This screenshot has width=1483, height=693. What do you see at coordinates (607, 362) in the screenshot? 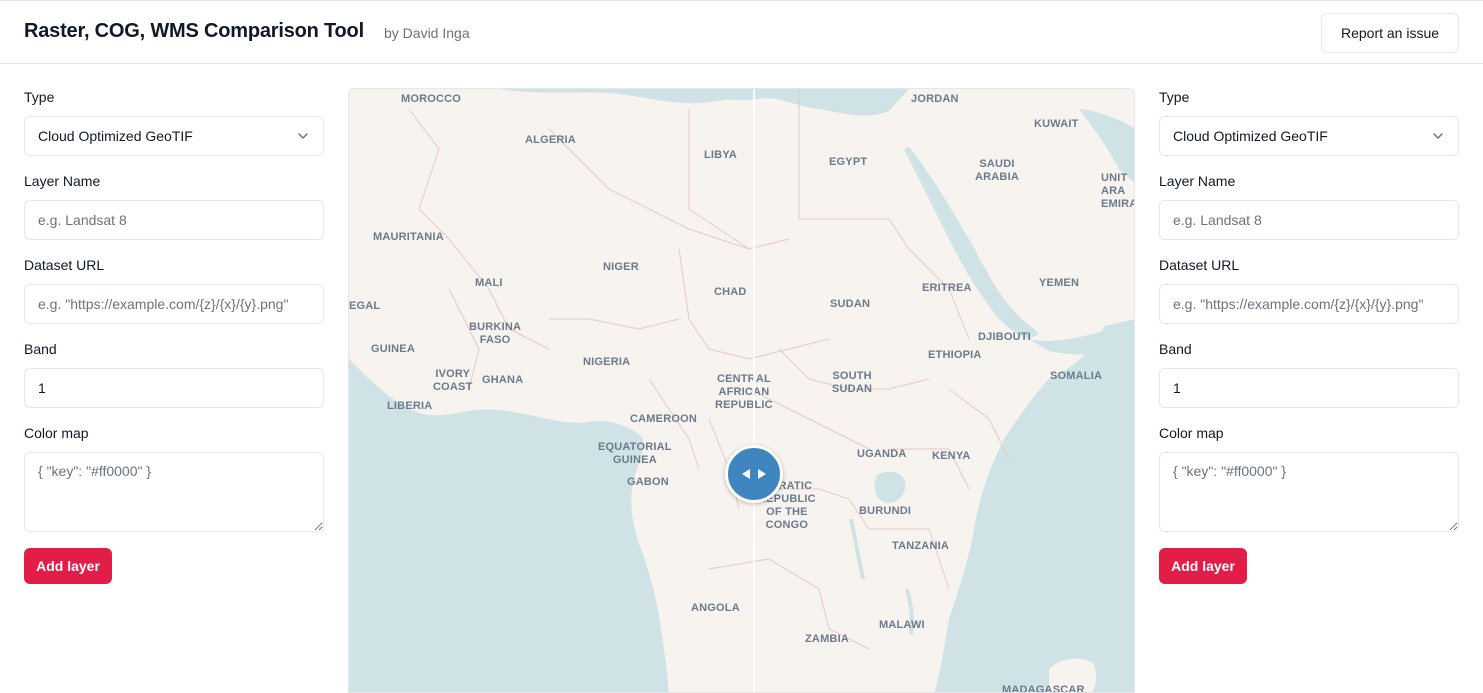
I see `map-label-nigeria: NIGERIA` at bounding box center [607, 362].